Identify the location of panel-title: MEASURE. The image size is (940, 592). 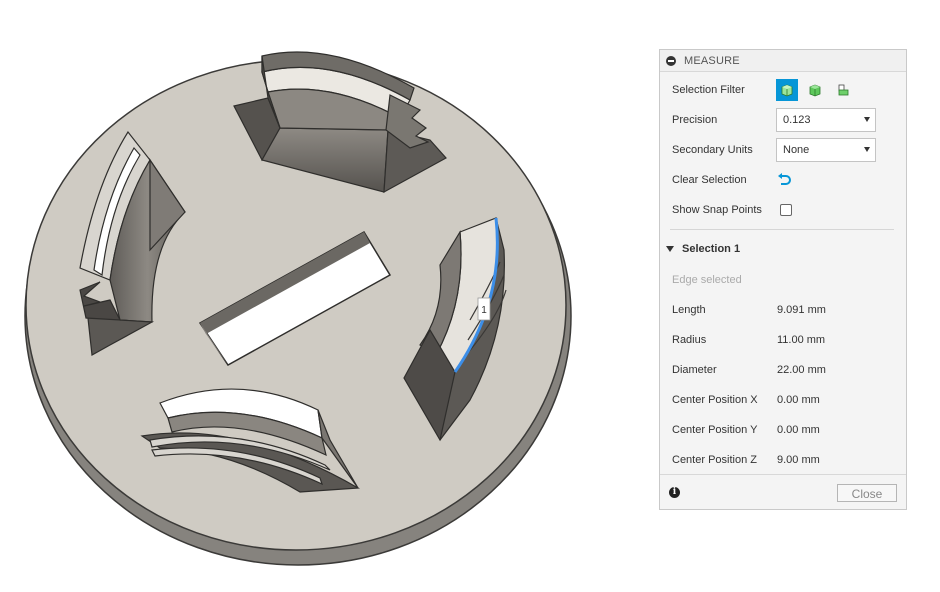
(712, 60).